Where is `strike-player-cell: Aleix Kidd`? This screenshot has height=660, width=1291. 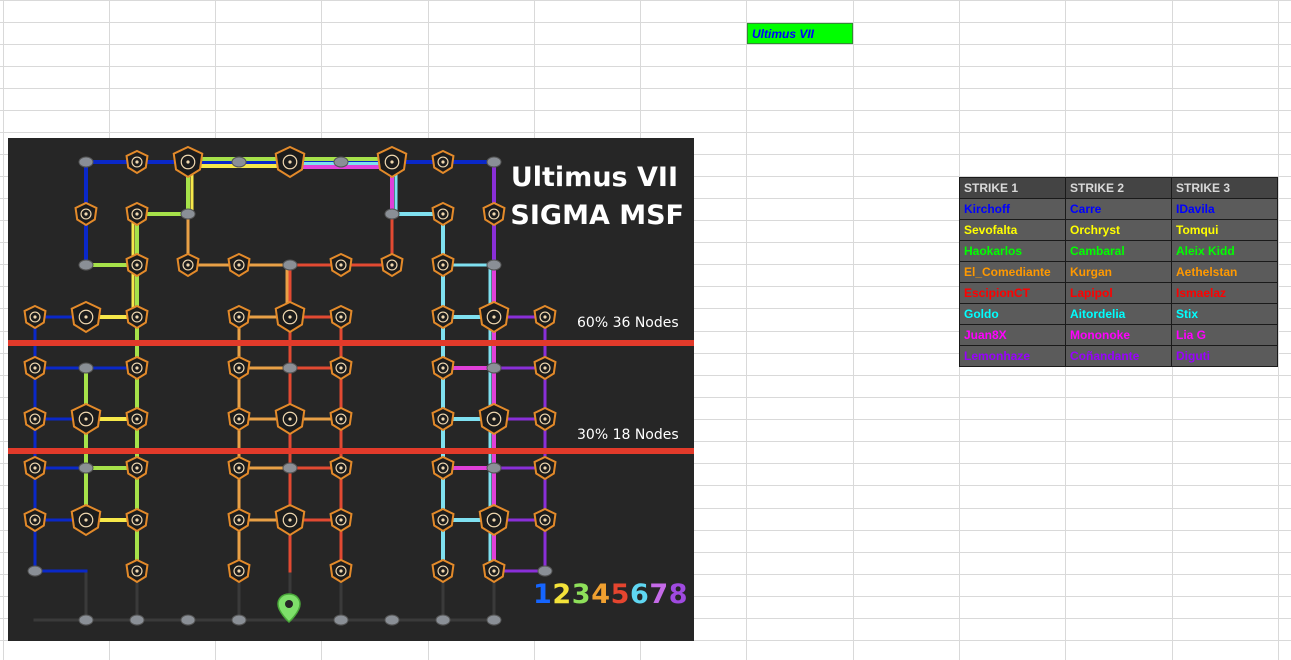 strike-player-cell: Aleix Kidd is located at coordinates (1224, 251).